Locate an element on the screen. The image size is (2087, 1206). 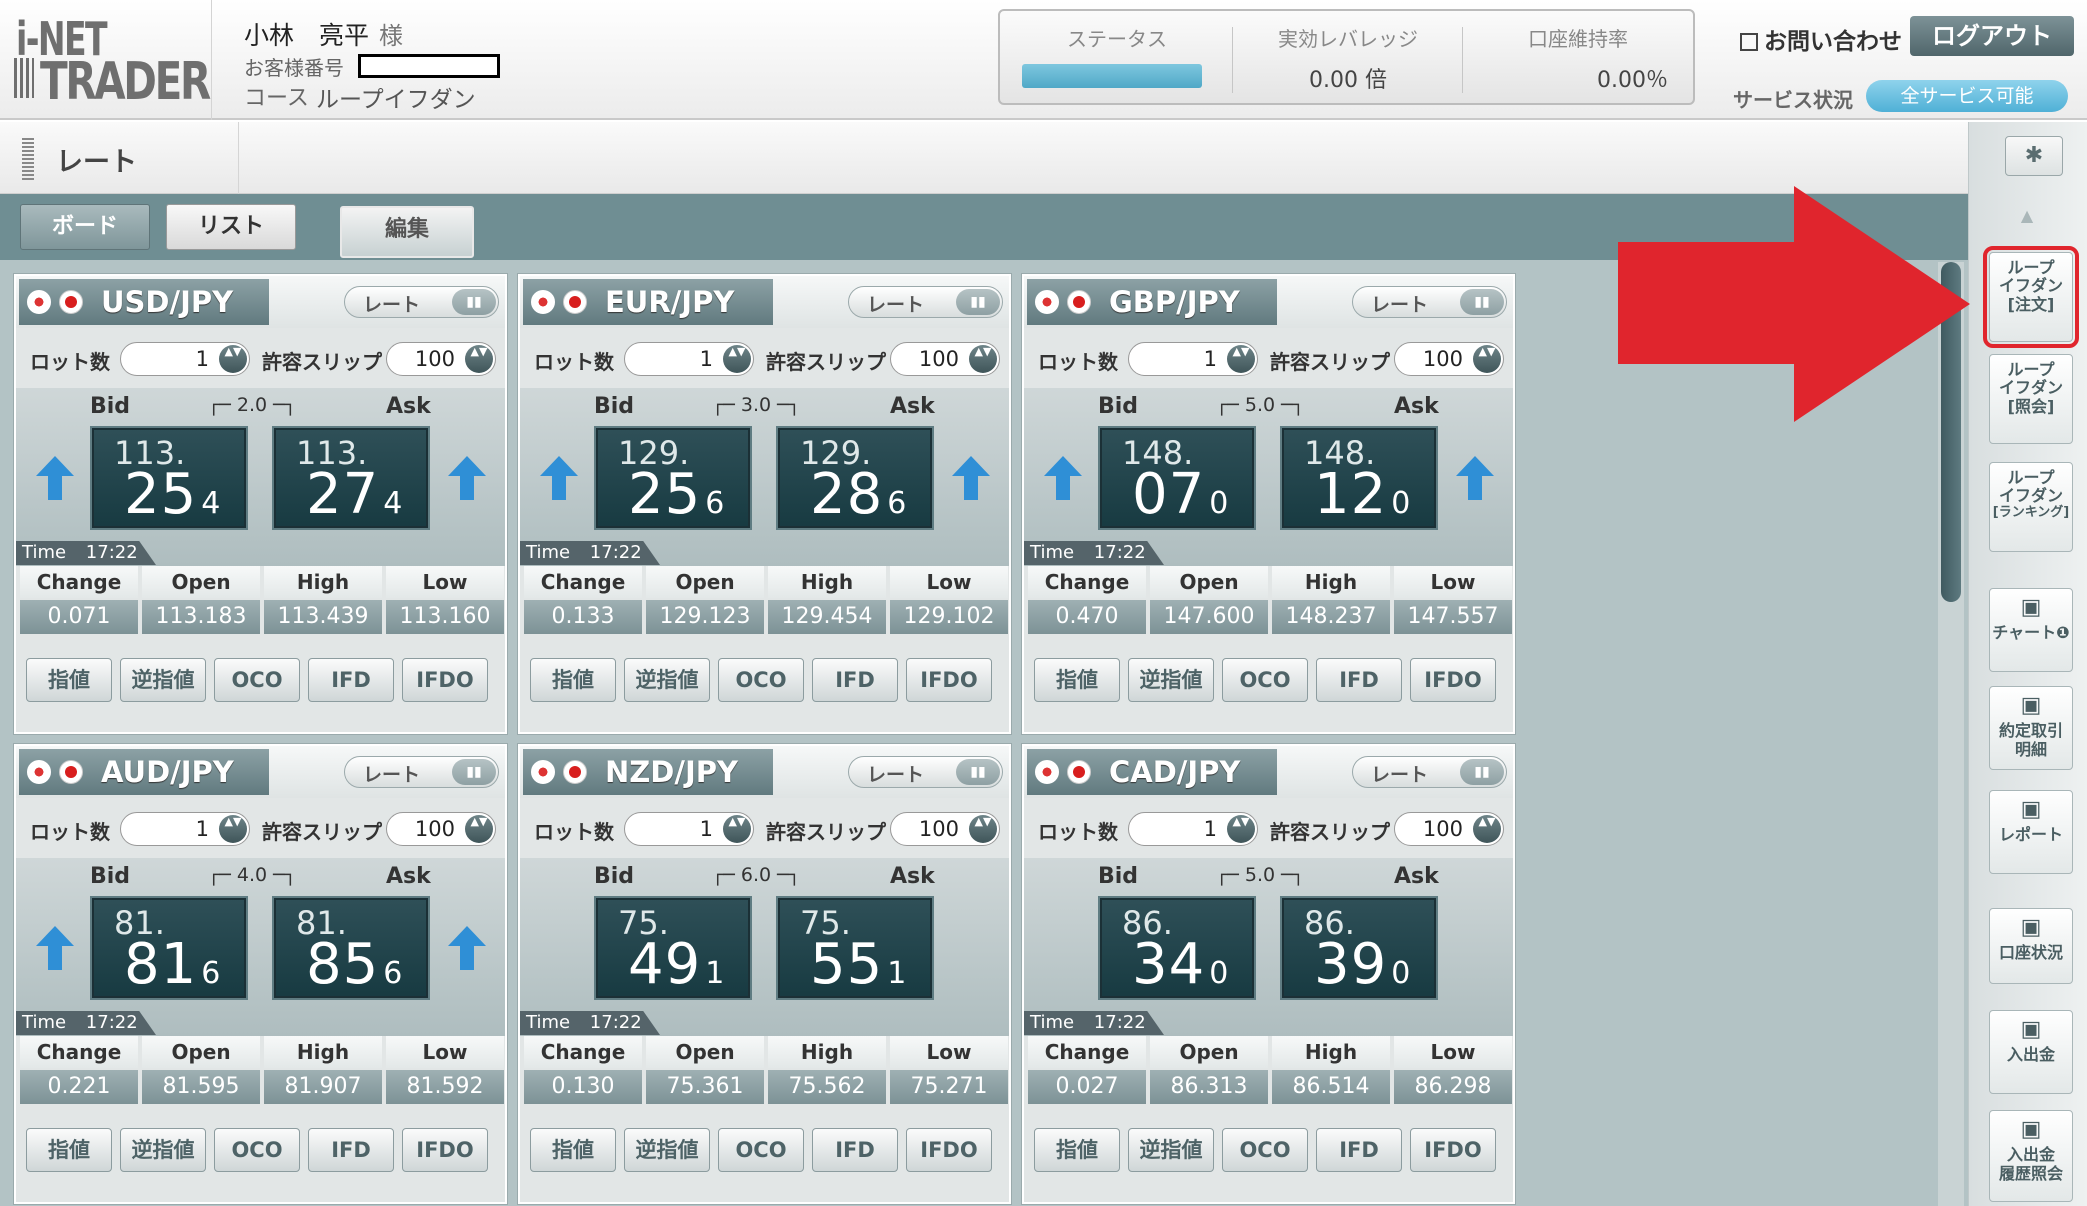
rail-button-0: ループ イフダン [注文] is located at coordinates (2031, 297).